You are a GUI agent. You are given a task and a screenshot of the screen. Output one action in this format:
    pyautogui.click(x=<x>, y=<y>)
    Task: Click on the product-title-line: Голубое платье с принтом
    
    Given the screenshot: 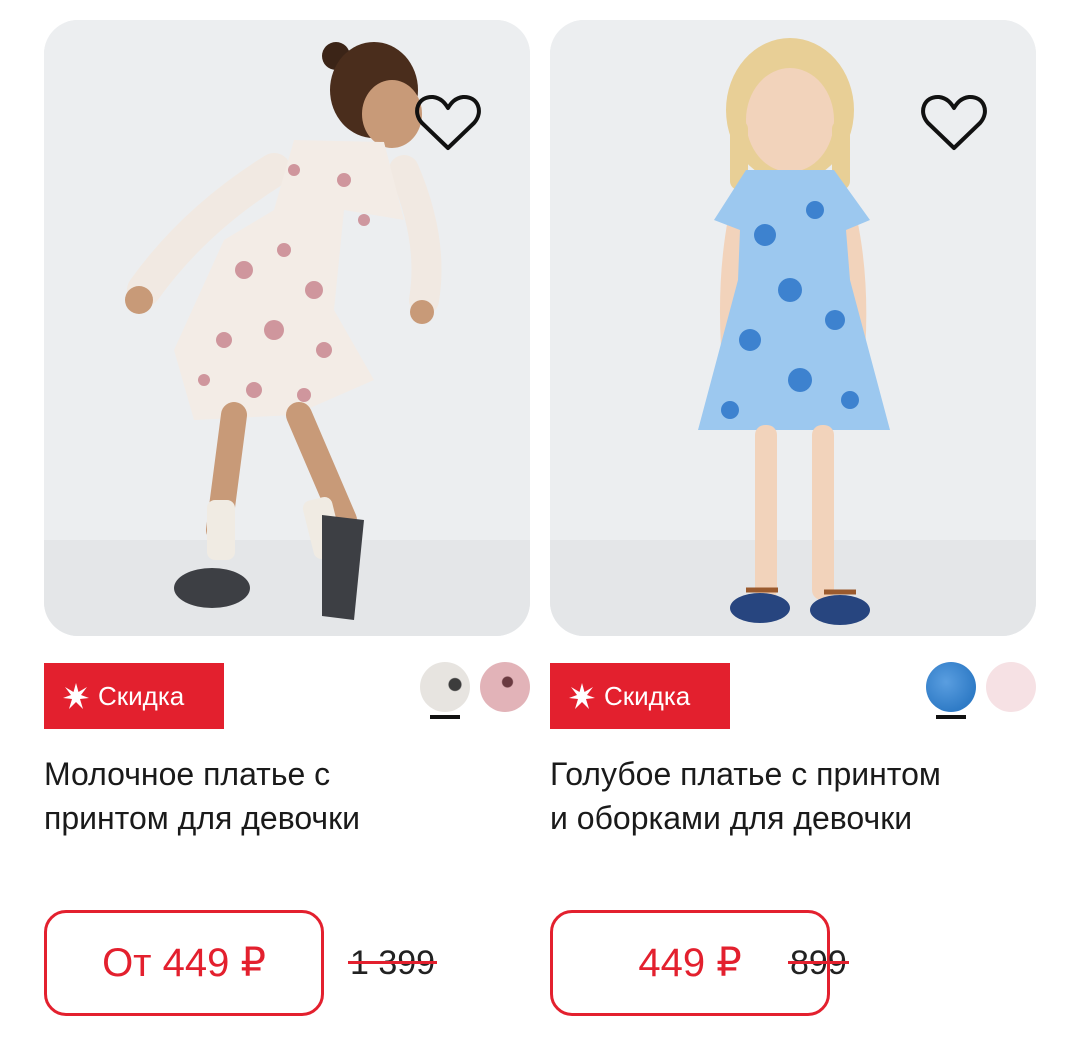 What is the action you would take?
    pyautogui.click(x=745, y=774)
    